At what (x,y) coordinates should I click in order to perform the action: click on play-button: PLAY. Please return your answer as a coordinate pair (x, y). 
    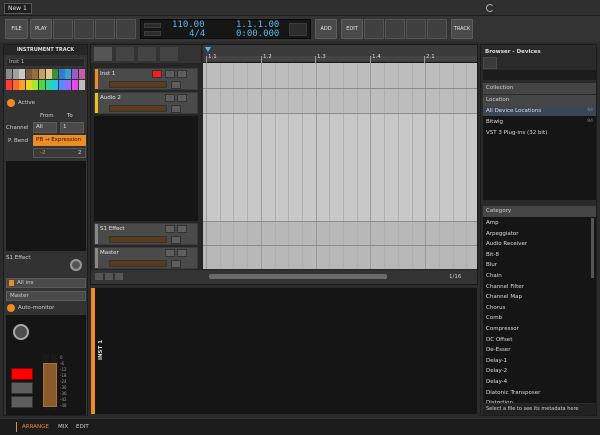
    Looking at the image, I should click on (41, 29).